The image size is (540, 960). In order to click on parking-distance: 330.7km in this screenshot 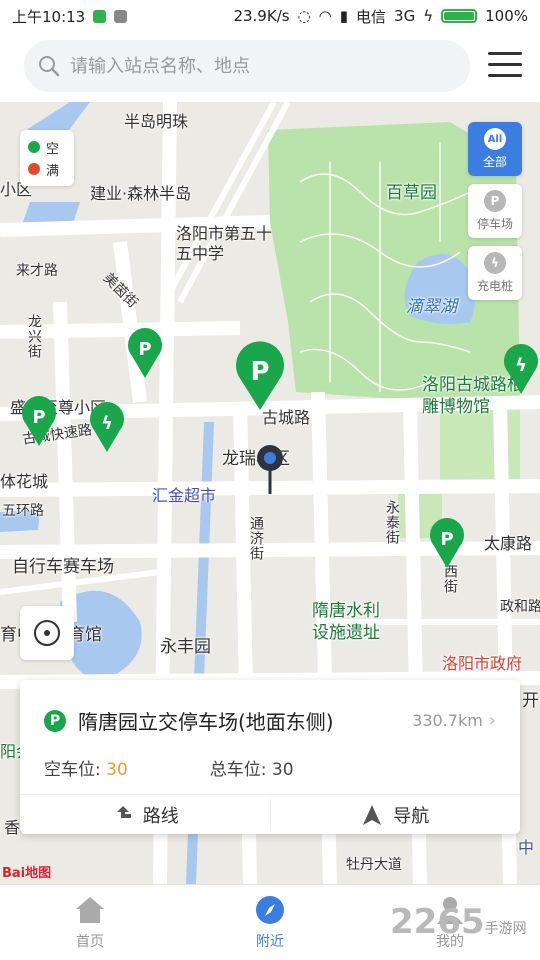, I will do `click(447, 720)`.